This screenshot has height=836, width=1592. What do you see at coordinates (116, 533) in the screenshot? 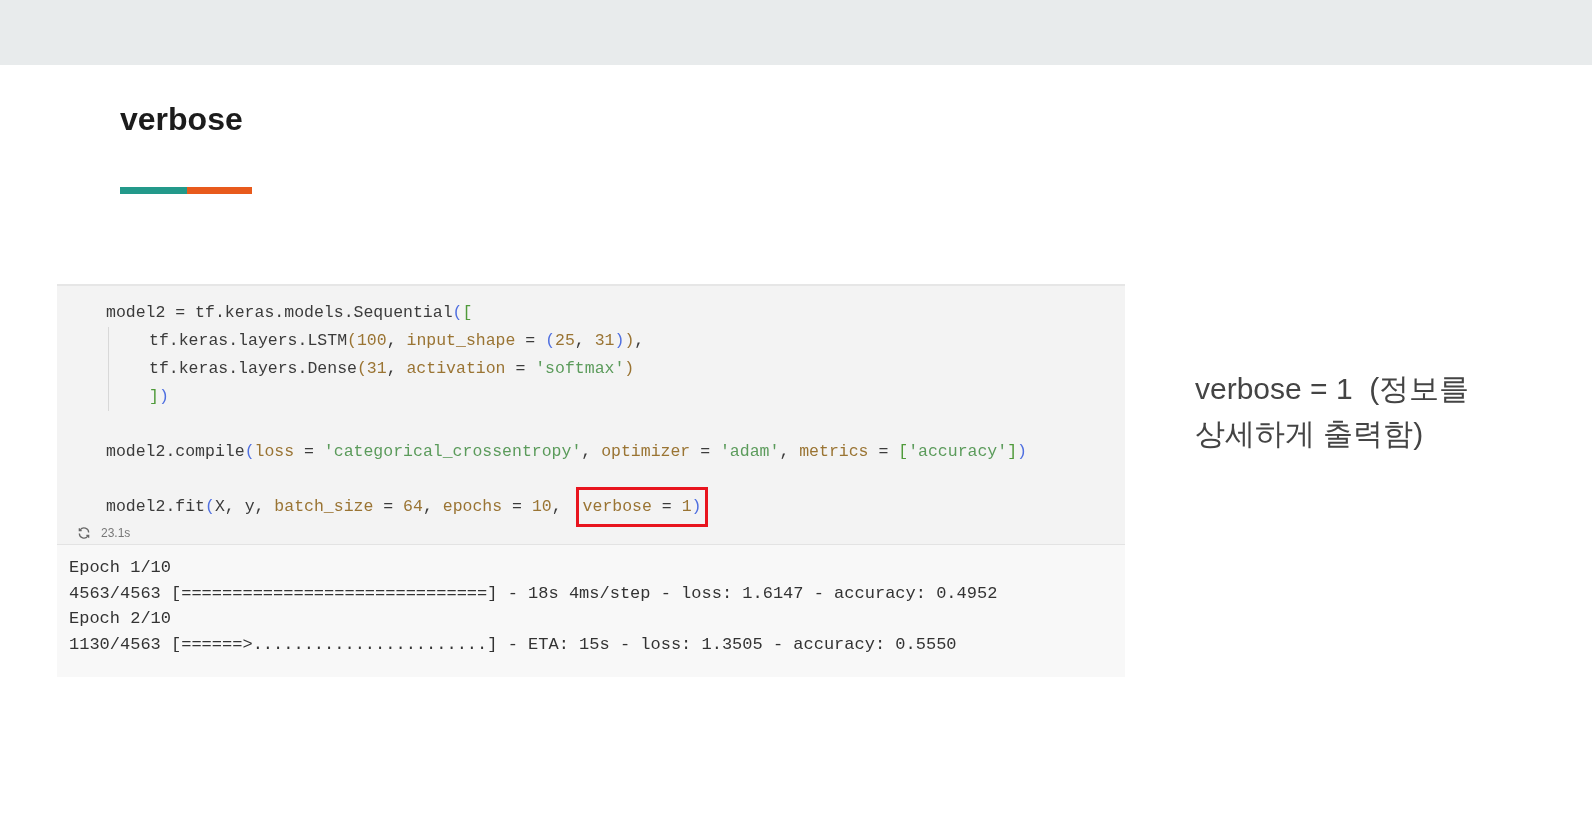
I see `run-duration: 23.1s` at bounding box center [116, 533].